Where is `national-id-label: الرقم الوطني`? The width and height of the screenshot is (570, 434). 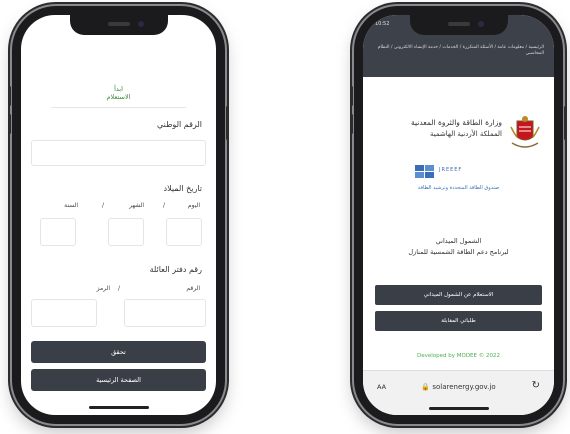
national-id-label: الرقم الوطني is located at coordinates (179, 124).